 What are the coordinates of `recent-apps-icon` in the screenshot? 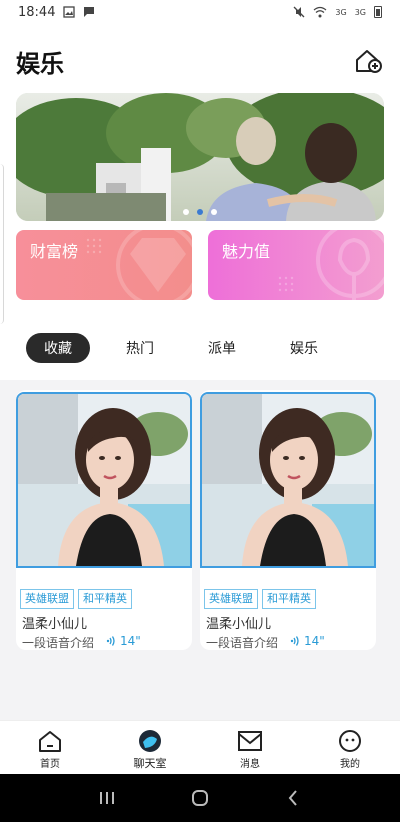 It's located at (106, 798).